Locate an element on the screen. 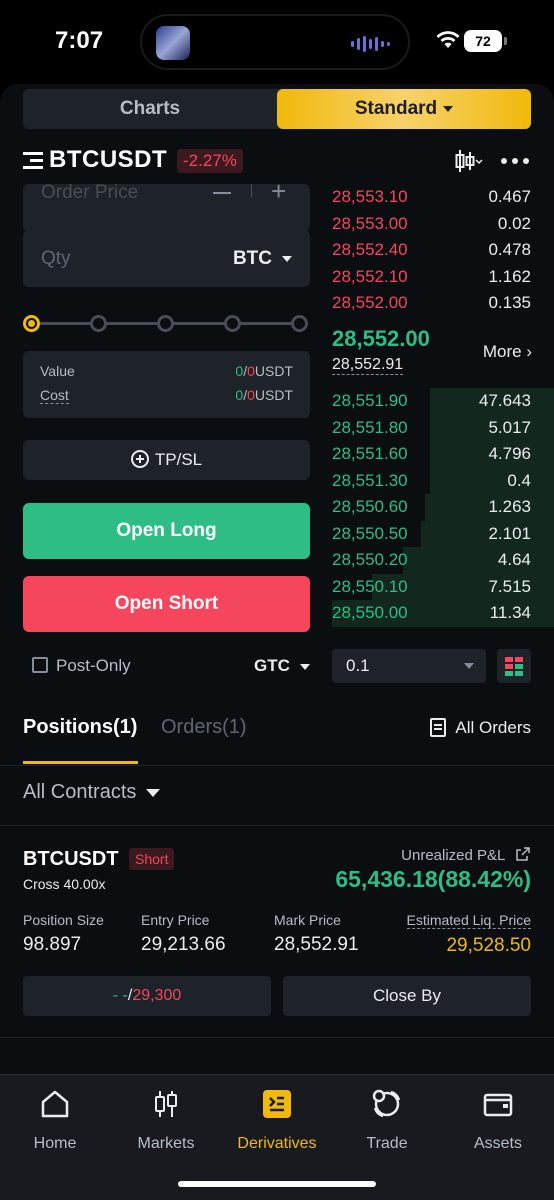 This screenshot has width=554, height=1200. active-tab-indicator is located at coordinates (80, 762).